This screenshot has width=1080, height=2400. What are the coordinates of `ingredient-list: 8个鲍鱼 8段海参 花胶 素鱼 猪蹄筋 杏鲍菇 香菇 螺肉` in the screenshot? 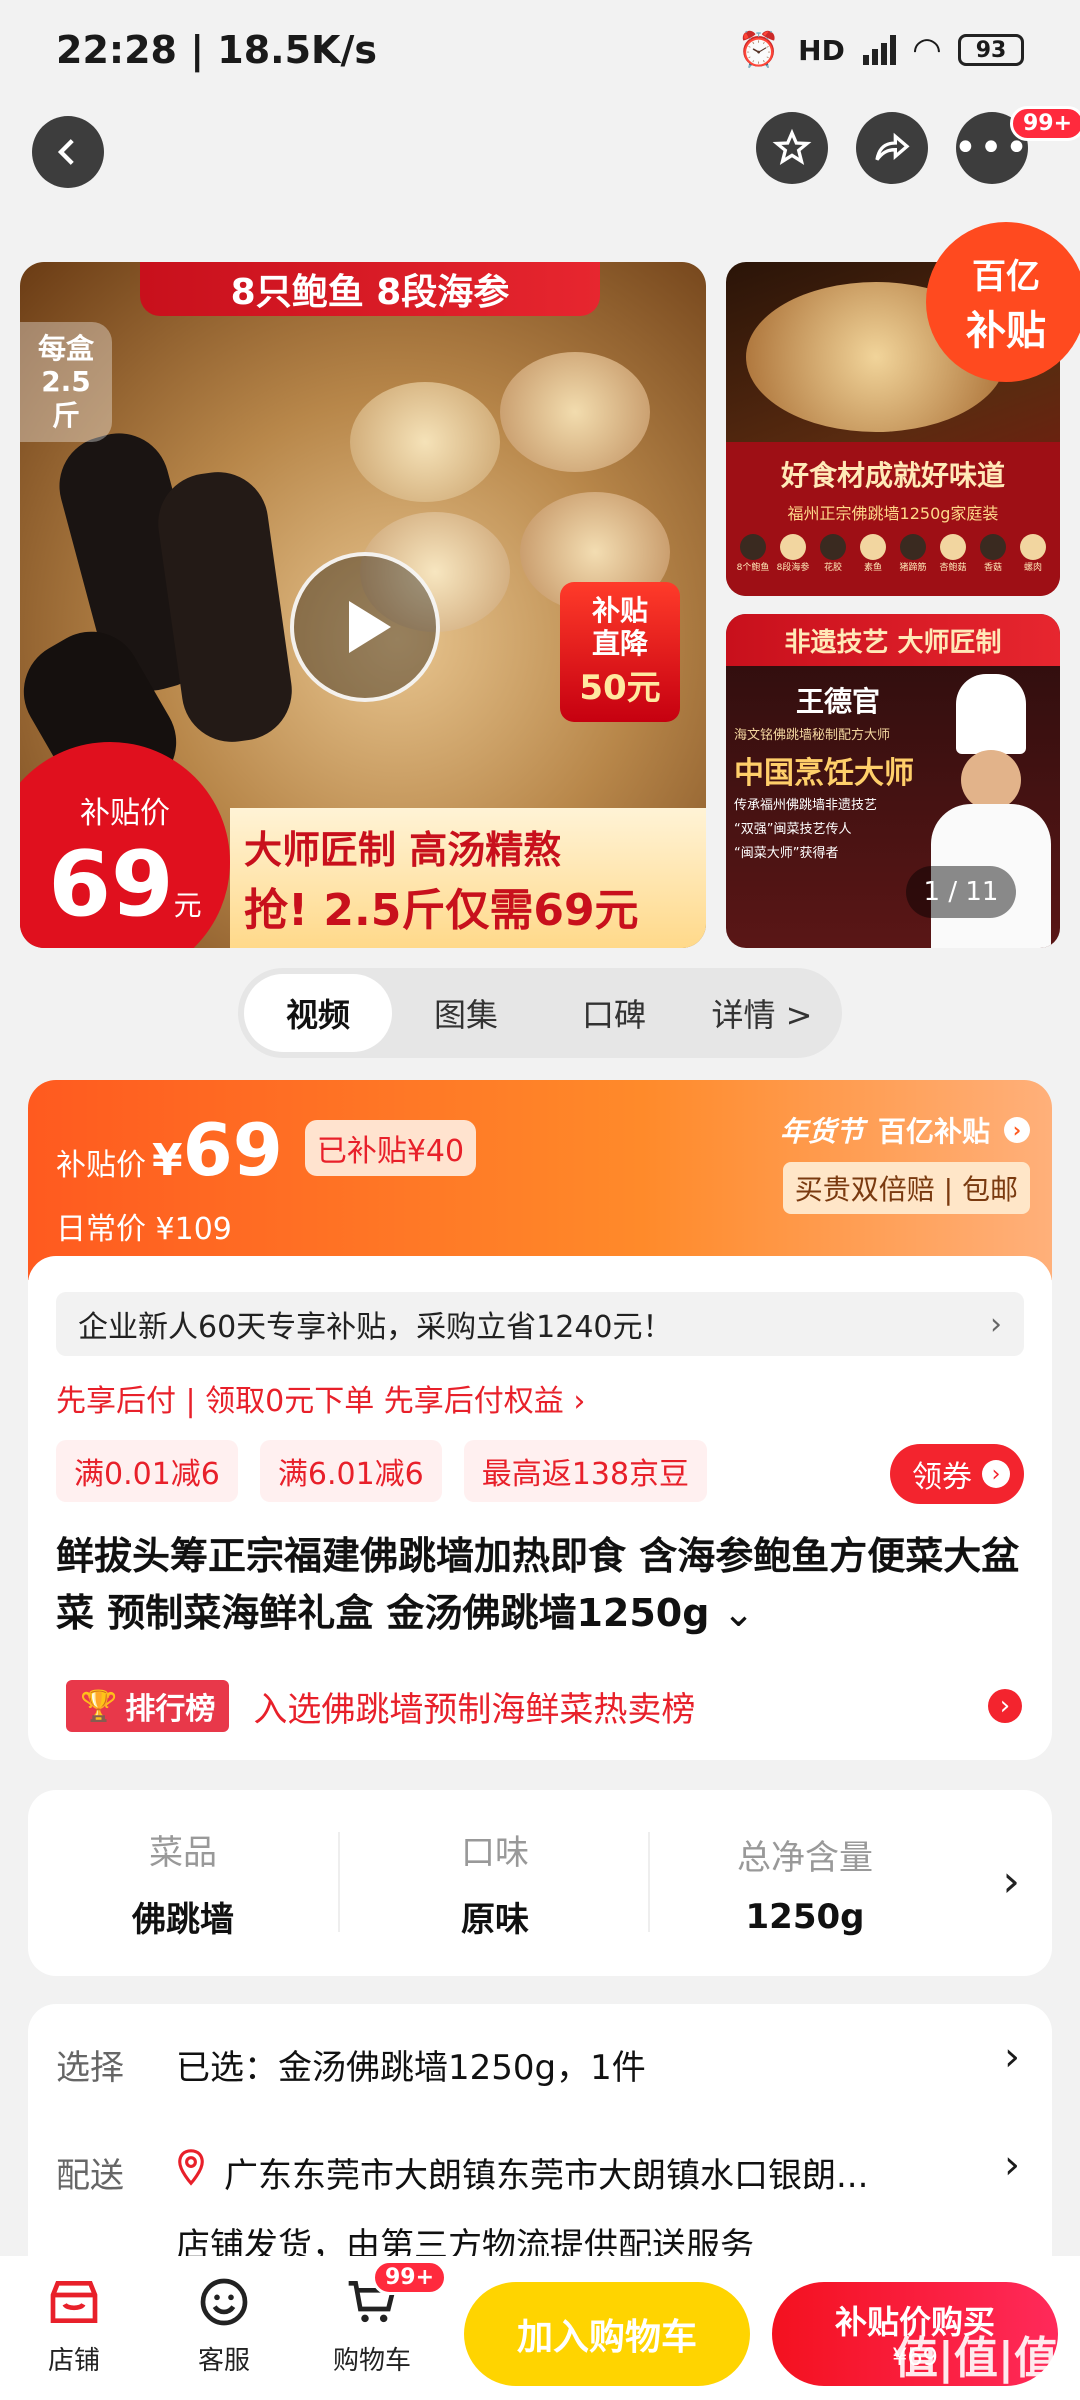 It's located at (893, 554).